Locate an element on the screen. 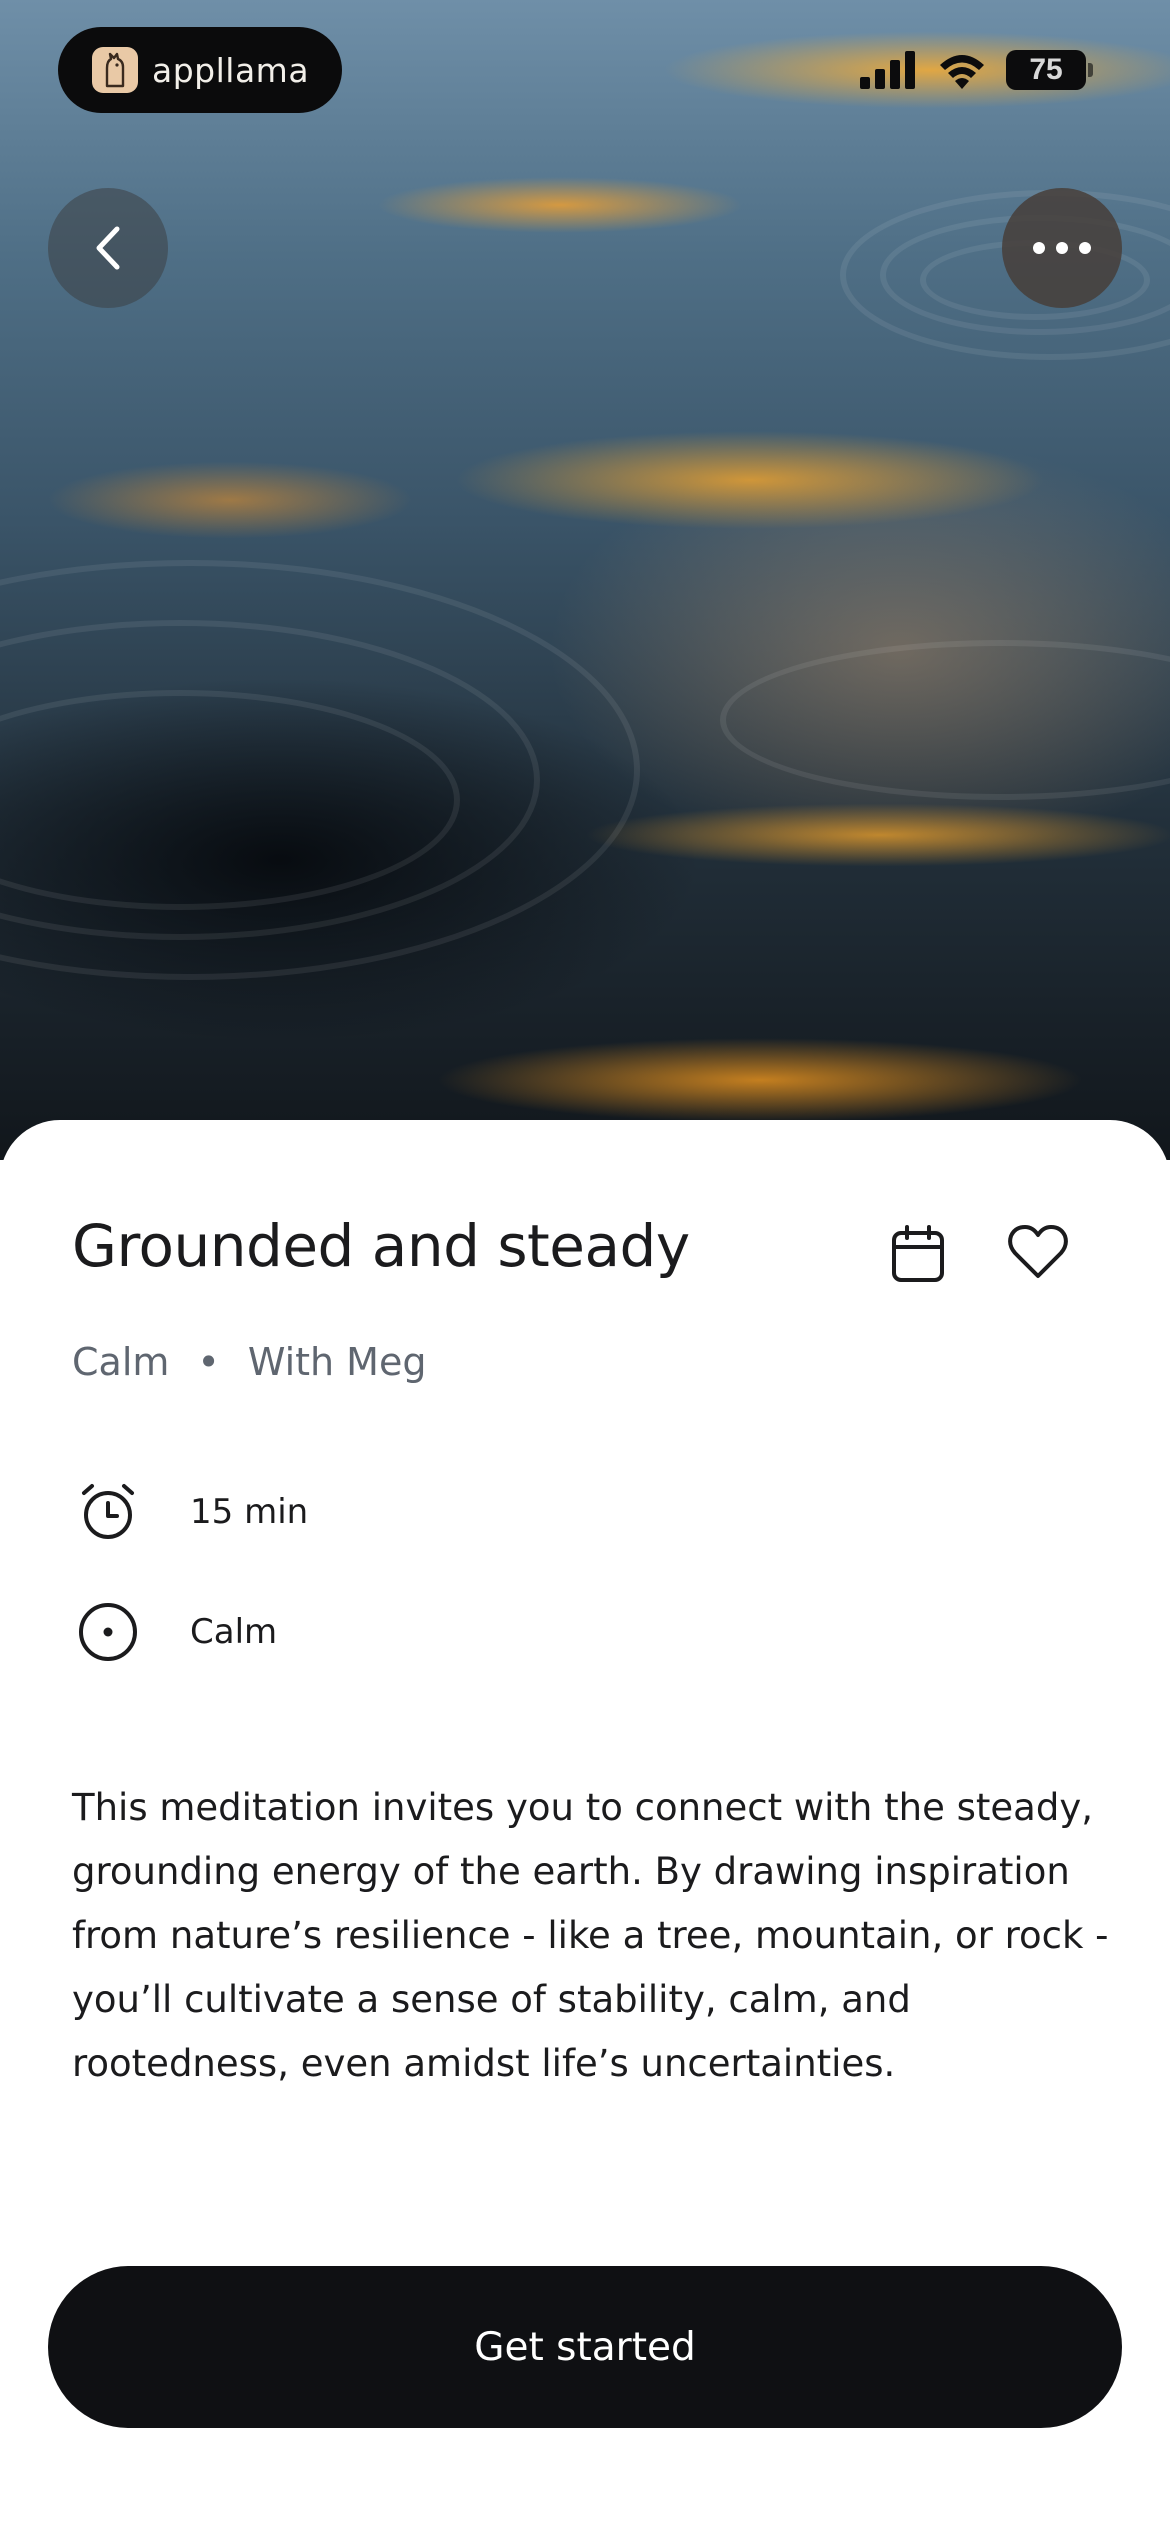 Image resolution: width=1170 pixels, height=2532 pixels. focus-row: Calm is located at coordinates (174, 1632).